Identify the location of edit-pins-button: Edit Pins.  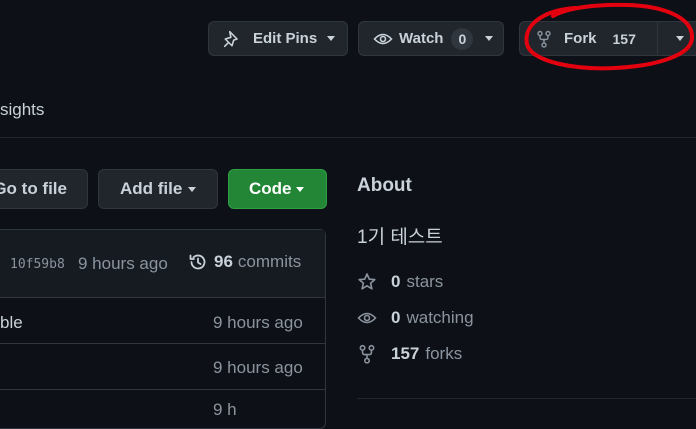
(278, 38).